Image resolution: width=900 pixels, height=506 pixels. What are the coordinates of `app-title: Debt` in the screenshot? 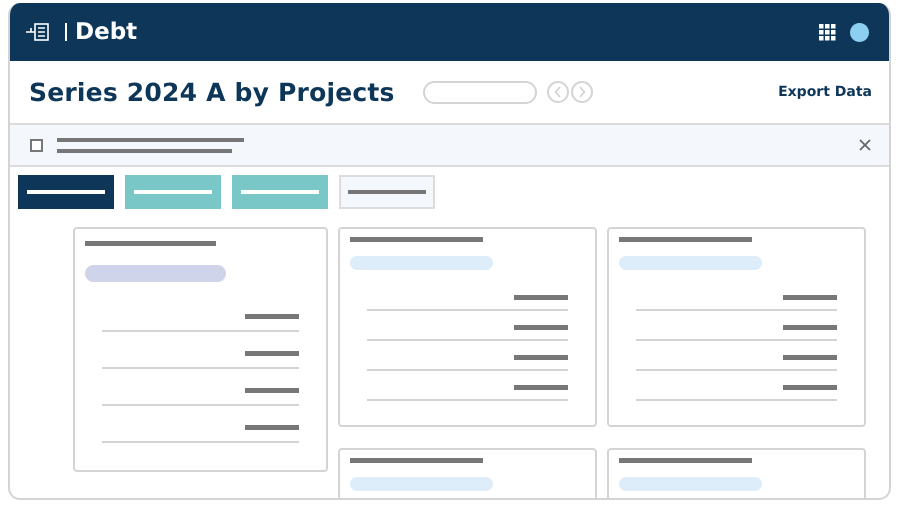 It's located at (106, 32).